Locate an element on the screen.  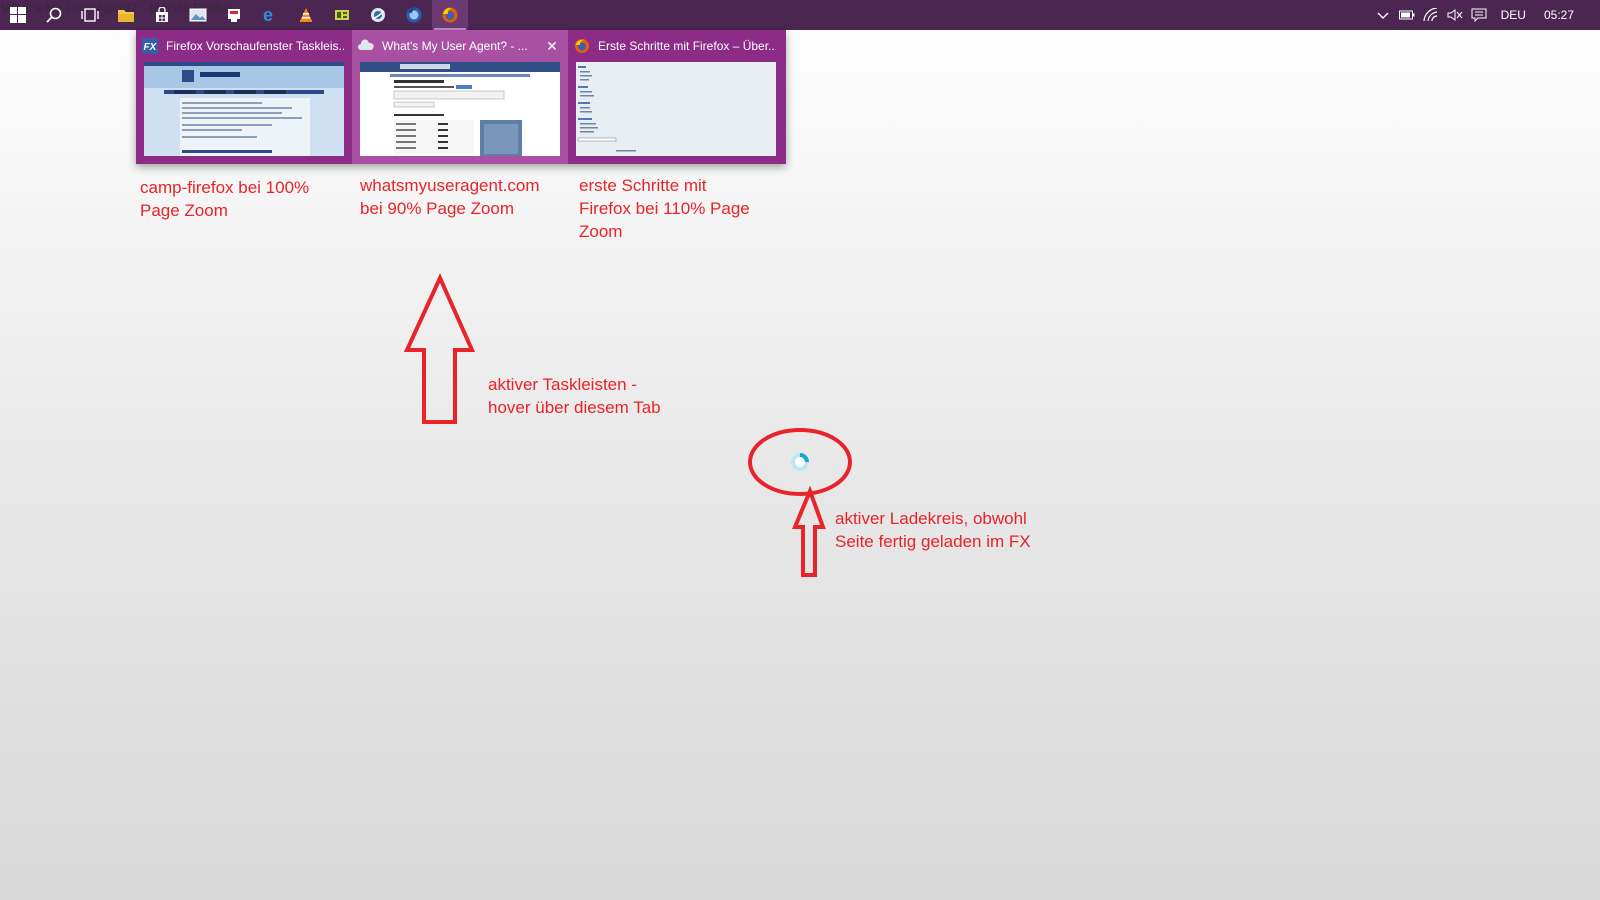
loading-spinner-icon is located at coordinates (800, 462).